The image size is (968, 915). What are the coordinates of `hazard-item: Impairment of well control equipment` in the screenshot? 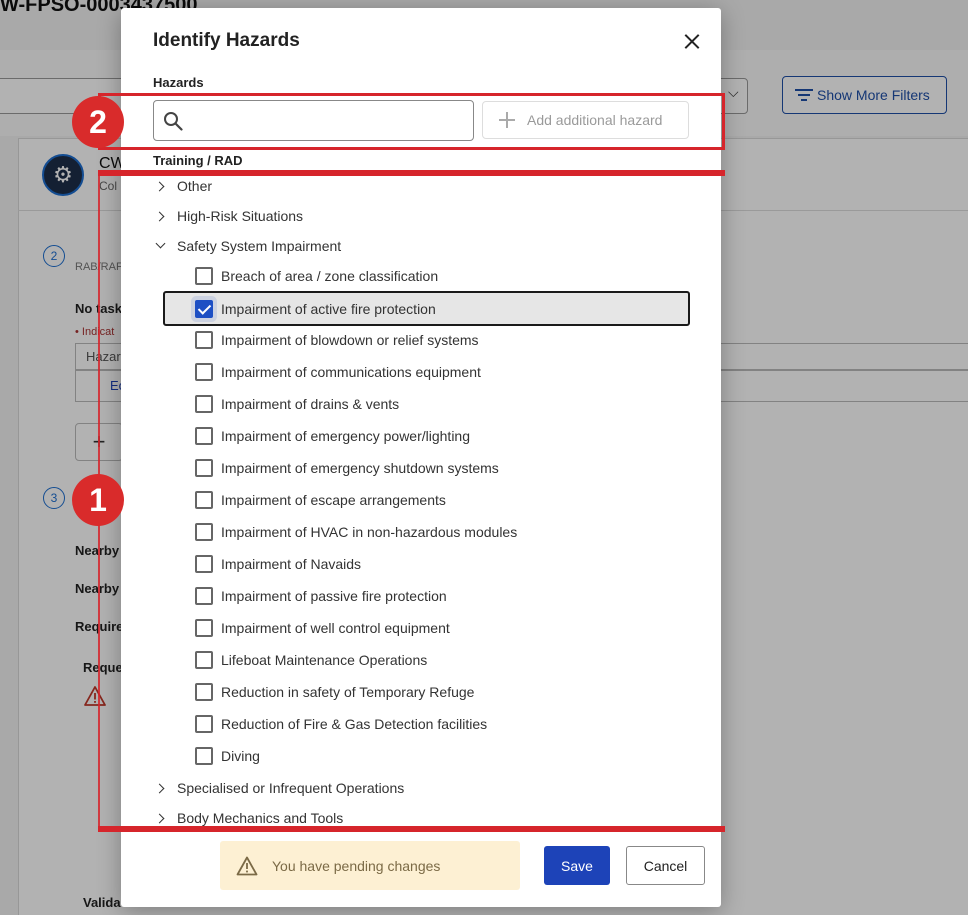 It's located at (442, 628).